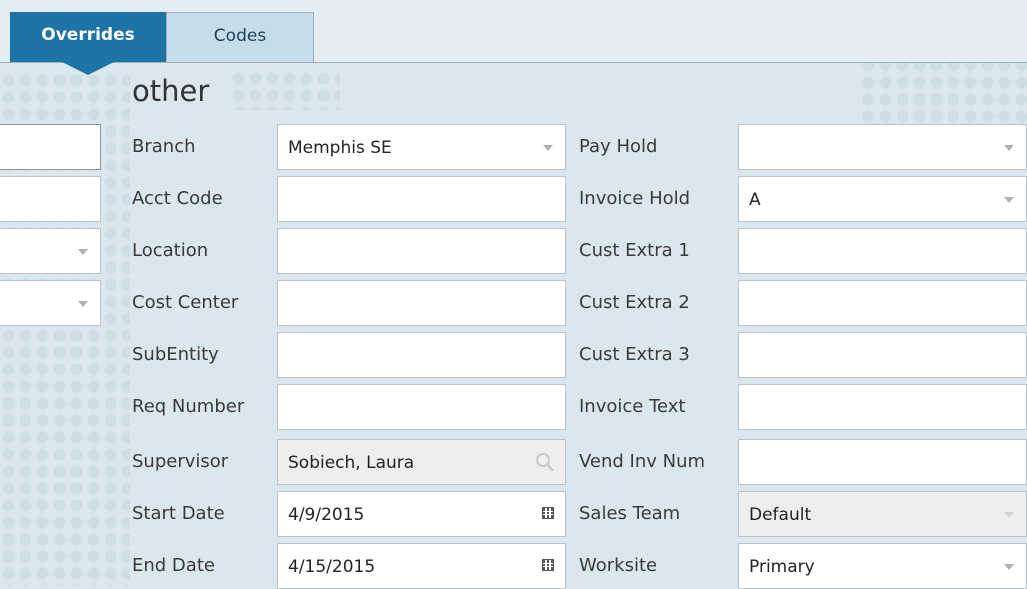  Describe the element at coordinates (188, 406) in the screenshot. I see `req-number-label: Req Number` at that location.